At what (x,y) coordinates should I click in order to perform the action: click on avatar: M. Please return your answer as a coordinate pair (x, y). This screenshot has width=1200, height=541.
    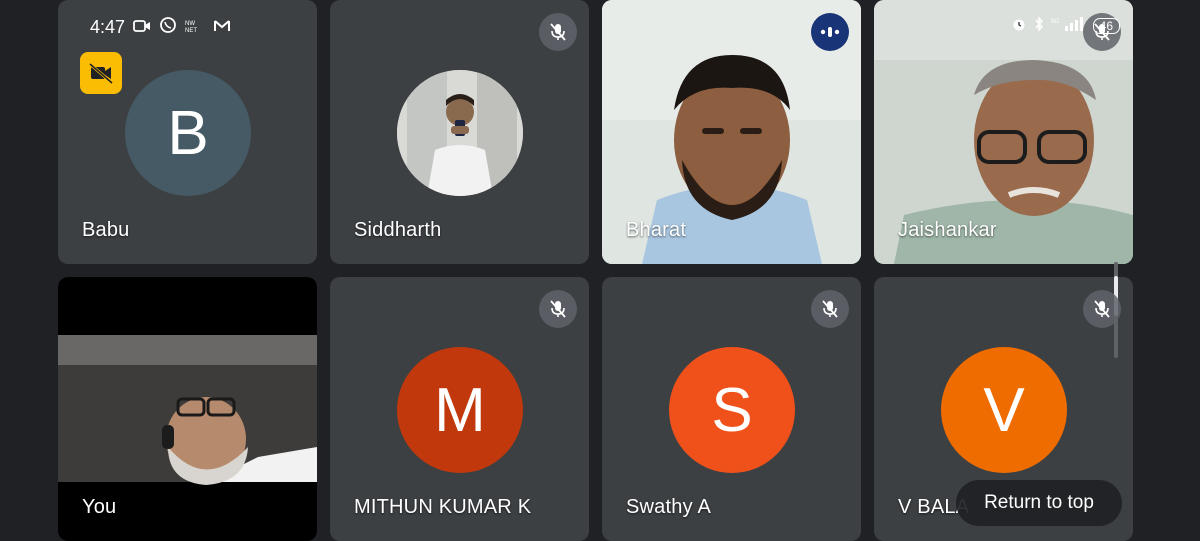
    Looking at the image, I should click on (460, 410).